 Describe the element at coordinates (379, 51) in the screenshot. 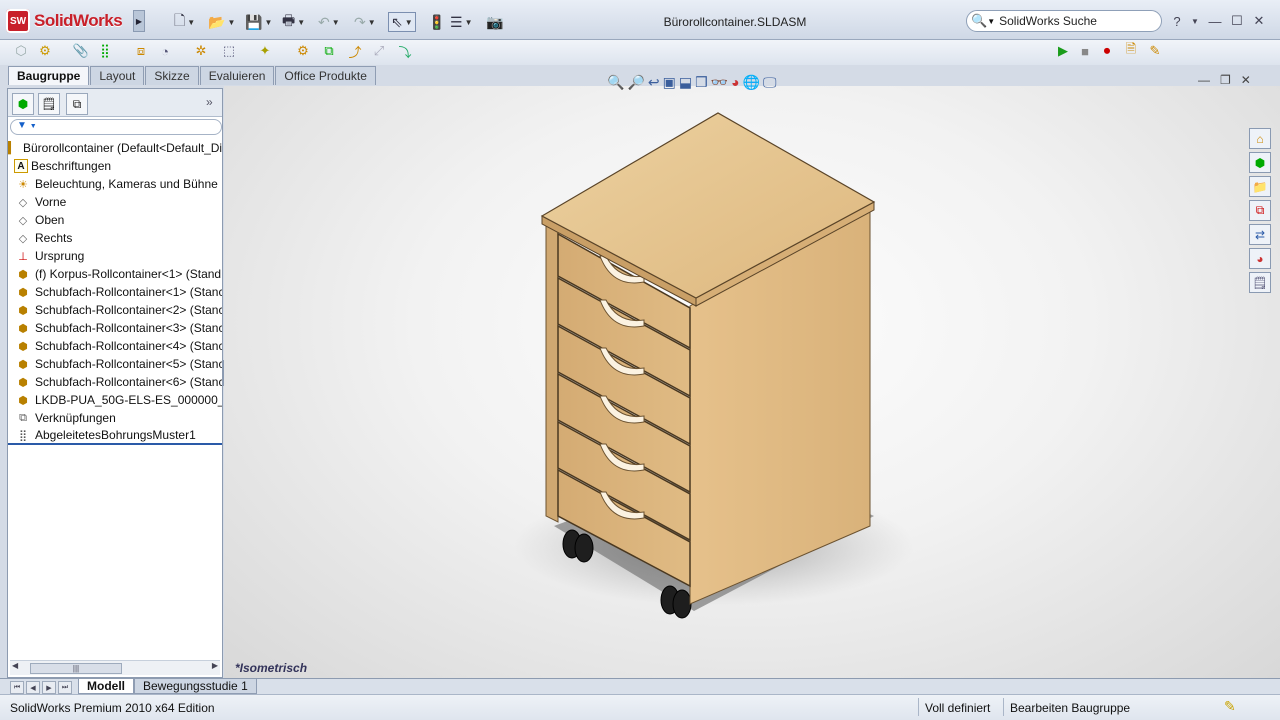

I see `instant3d-icon: ⤢` at that location.